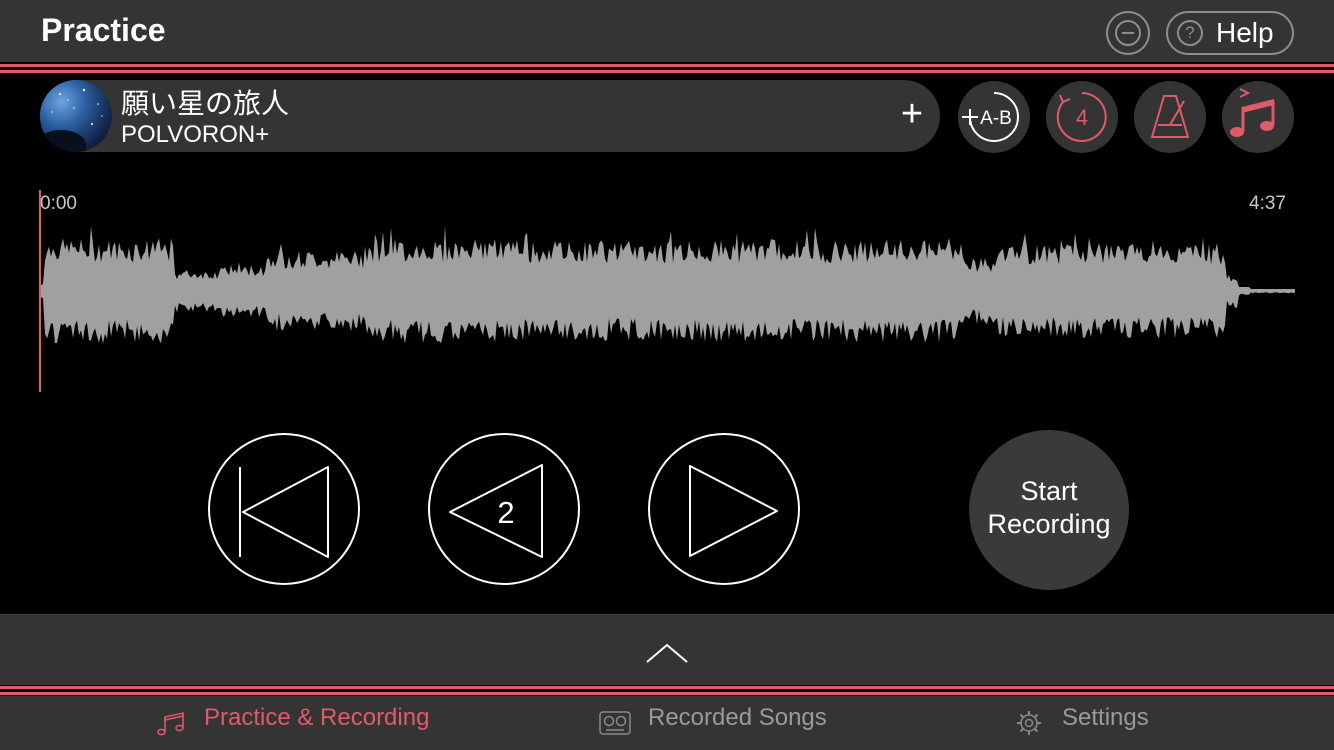 The width and height of the screenshot is (1334, 750). What do you see at coordinates (496, 511) in the screenshot?
I see `rewind-icon: 2` at bounding box center [496, 511].